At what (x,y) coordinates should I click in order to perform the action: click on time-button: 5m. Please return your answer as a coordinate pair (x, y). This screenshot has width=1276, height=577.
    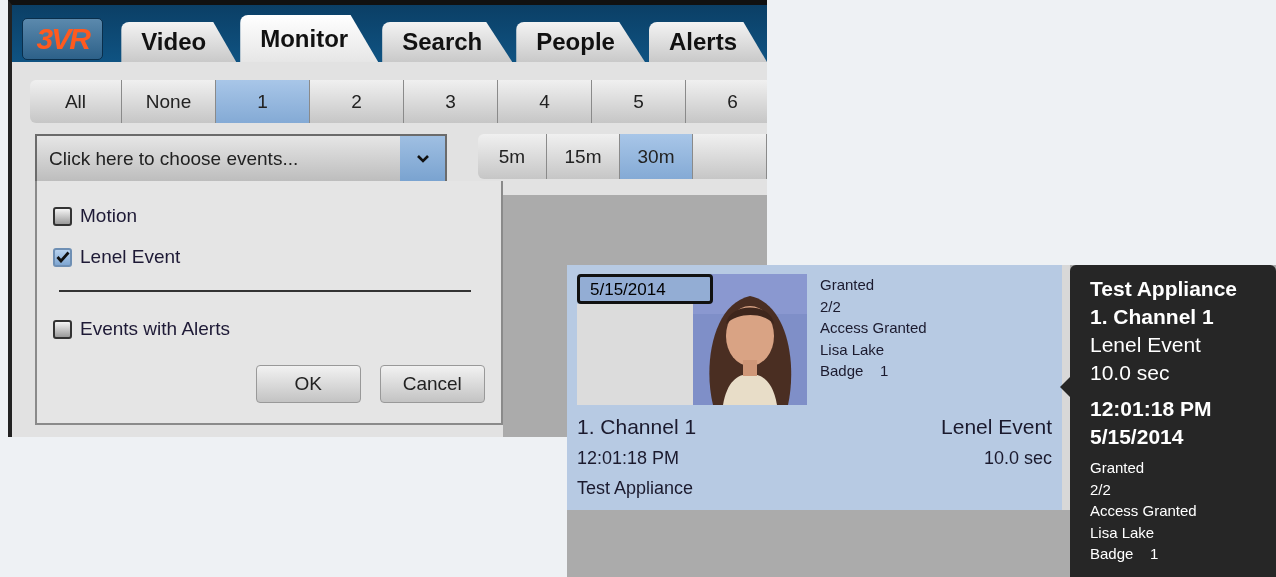
    Looking at the image, I should click on (512, 156).